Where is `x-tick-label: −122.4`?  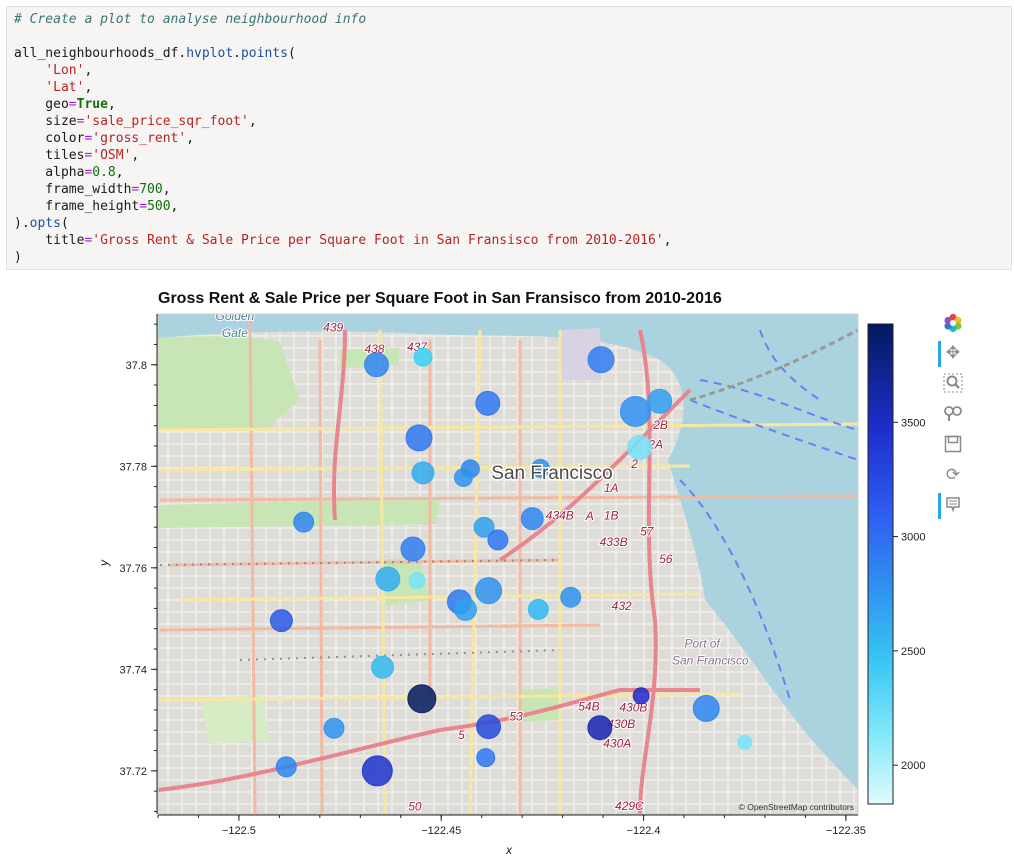
x-tick-label: −122.4 is located at coordinates (644, 831).